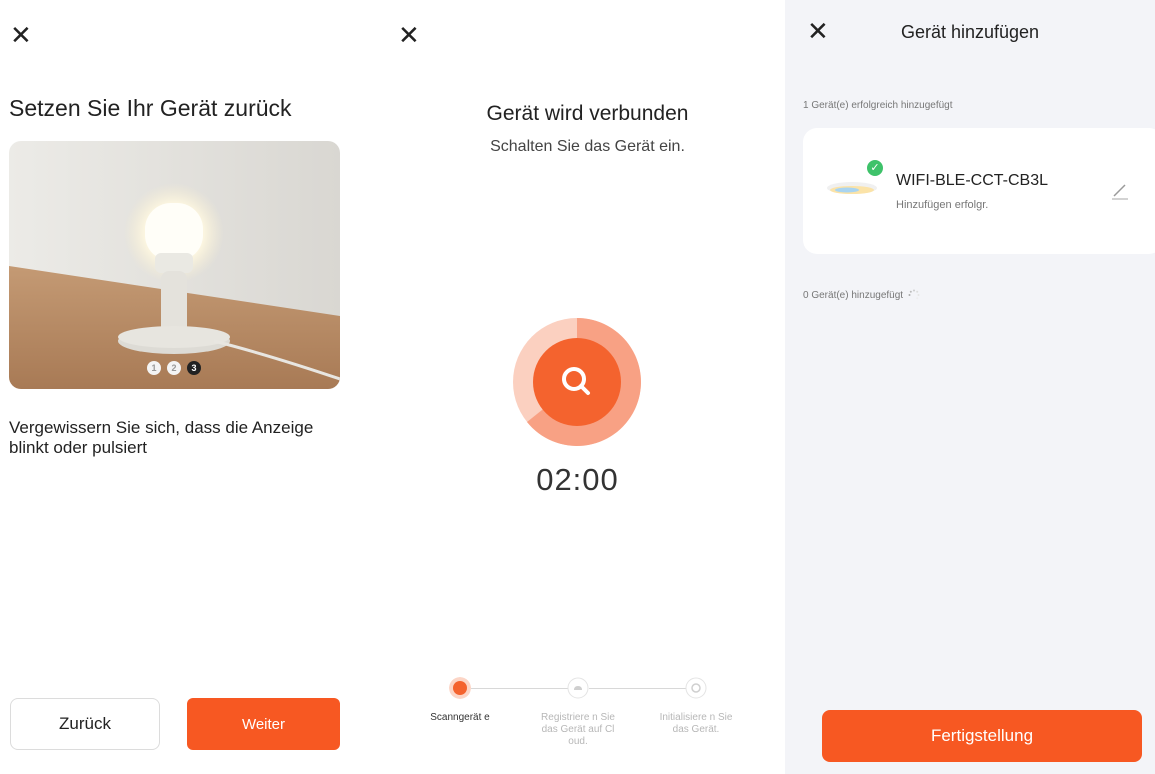 This screenshot has width=1155, height=774. I want to click on page-title: Setzen Sie Ihr Gerät zurück, so click(150, 108).